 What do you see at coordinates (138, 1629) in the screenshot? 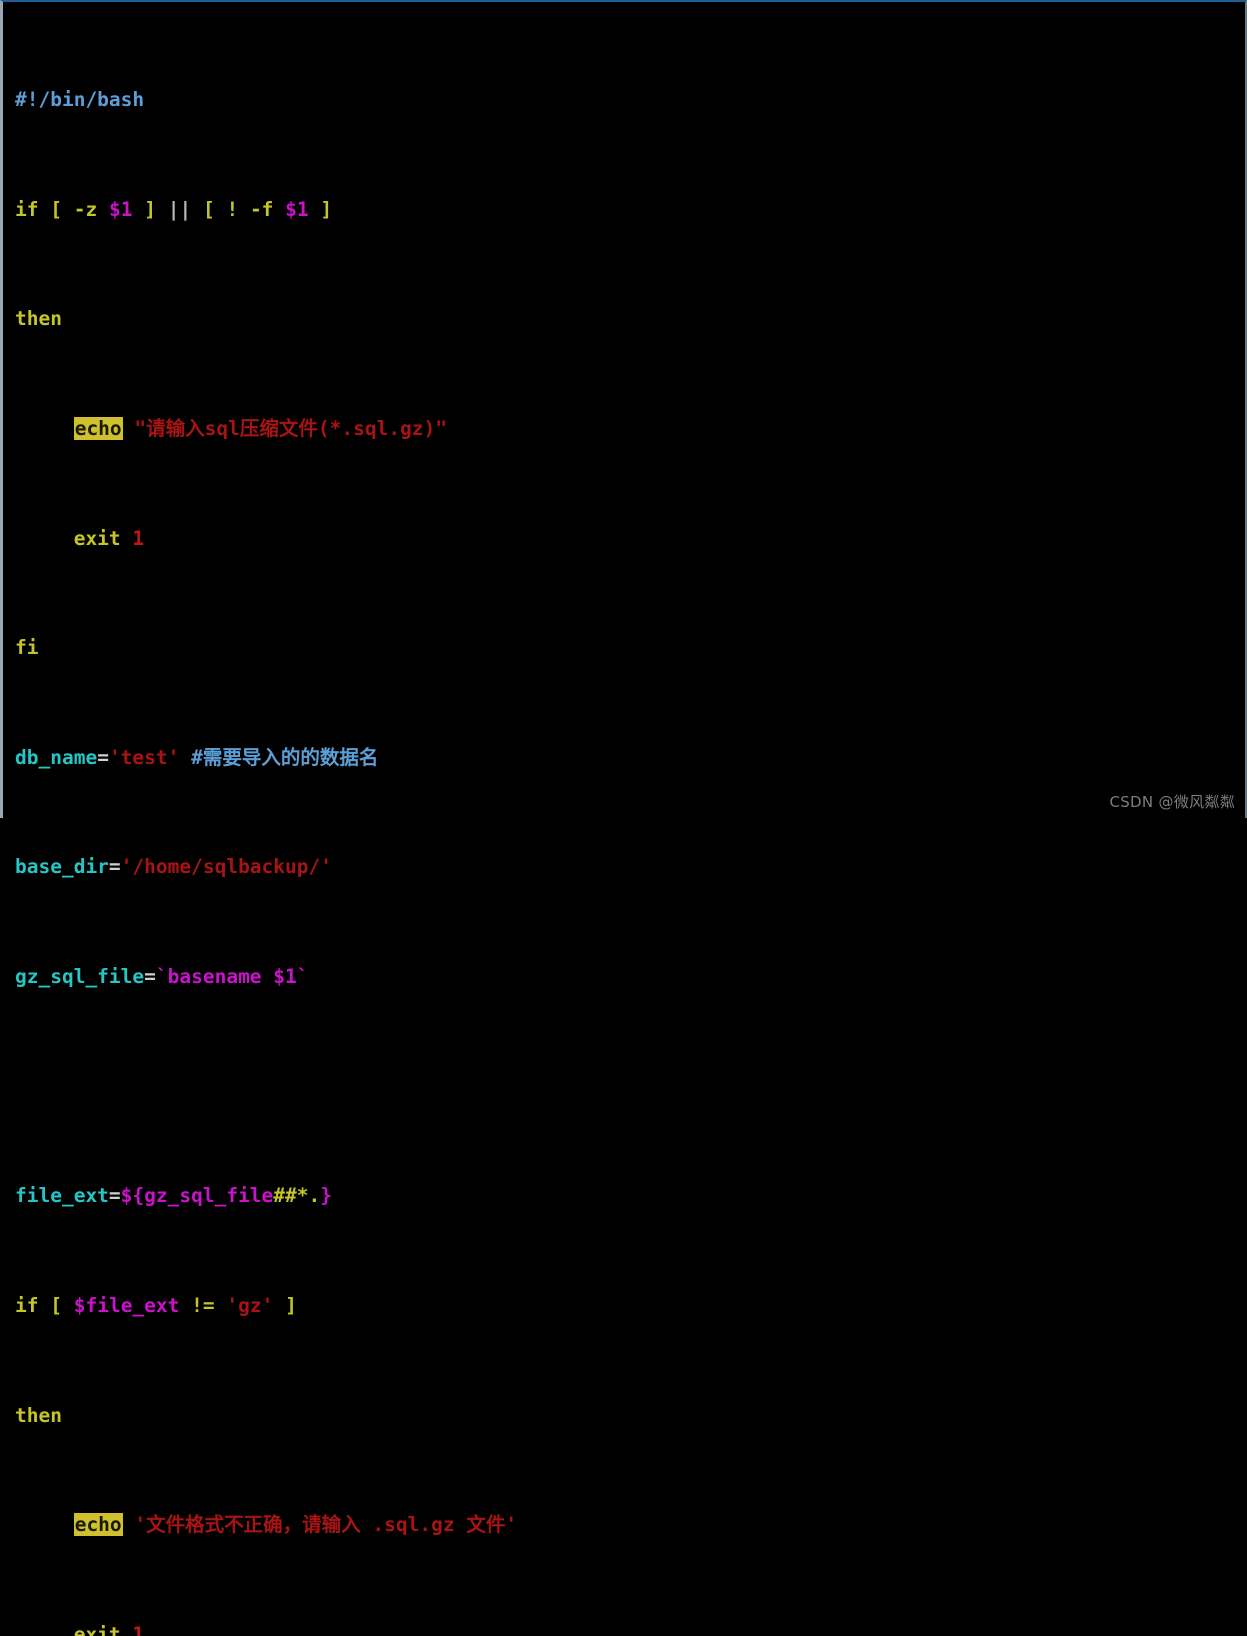
I see `exit-code-2: 1` at bounding box center [138, 1629].